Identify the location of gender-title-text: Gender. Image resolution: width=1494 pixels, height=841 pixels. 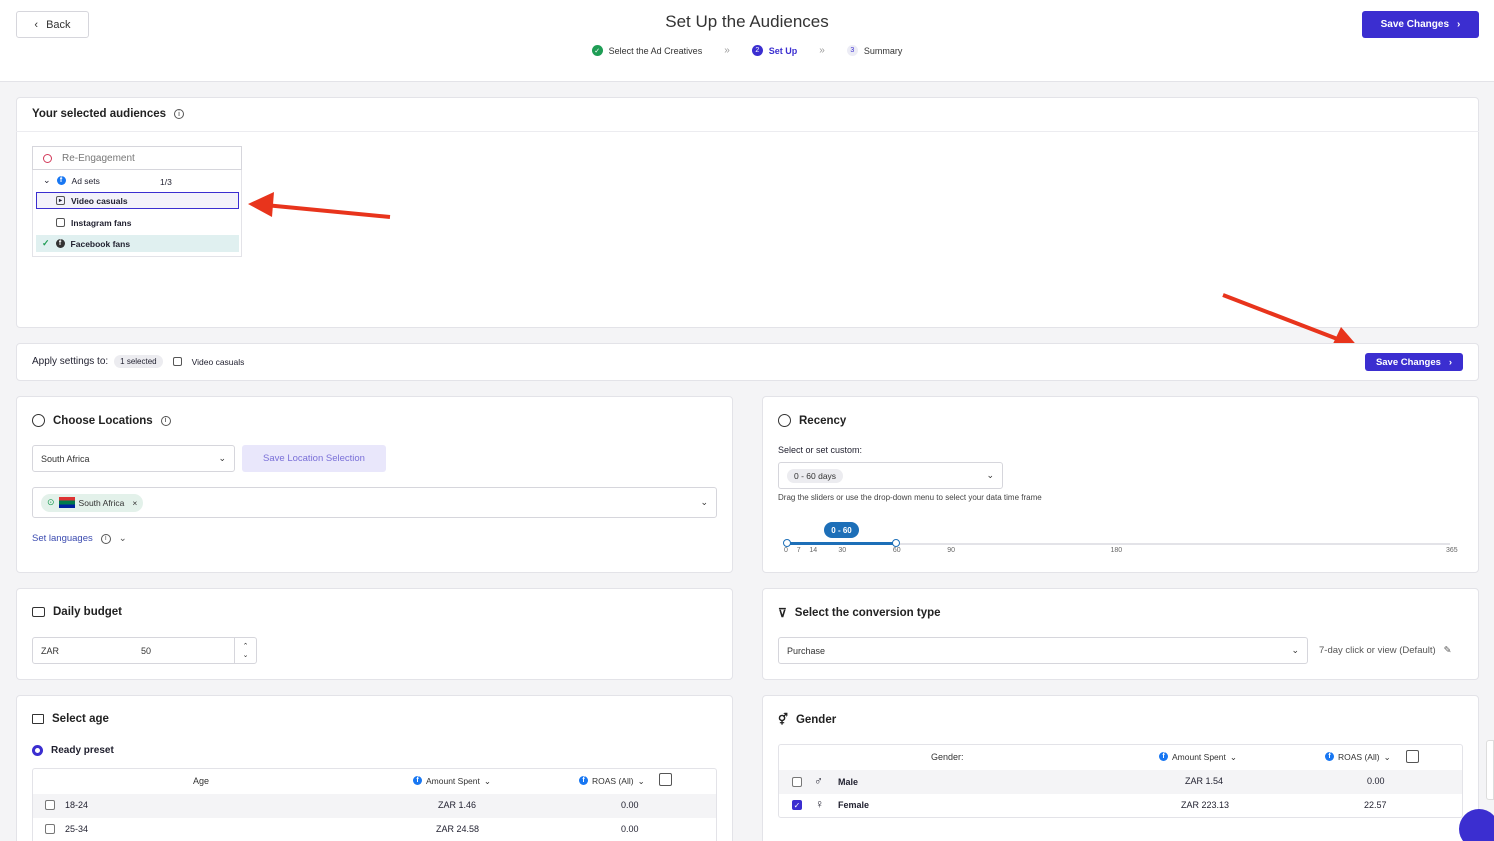
(816, 719).